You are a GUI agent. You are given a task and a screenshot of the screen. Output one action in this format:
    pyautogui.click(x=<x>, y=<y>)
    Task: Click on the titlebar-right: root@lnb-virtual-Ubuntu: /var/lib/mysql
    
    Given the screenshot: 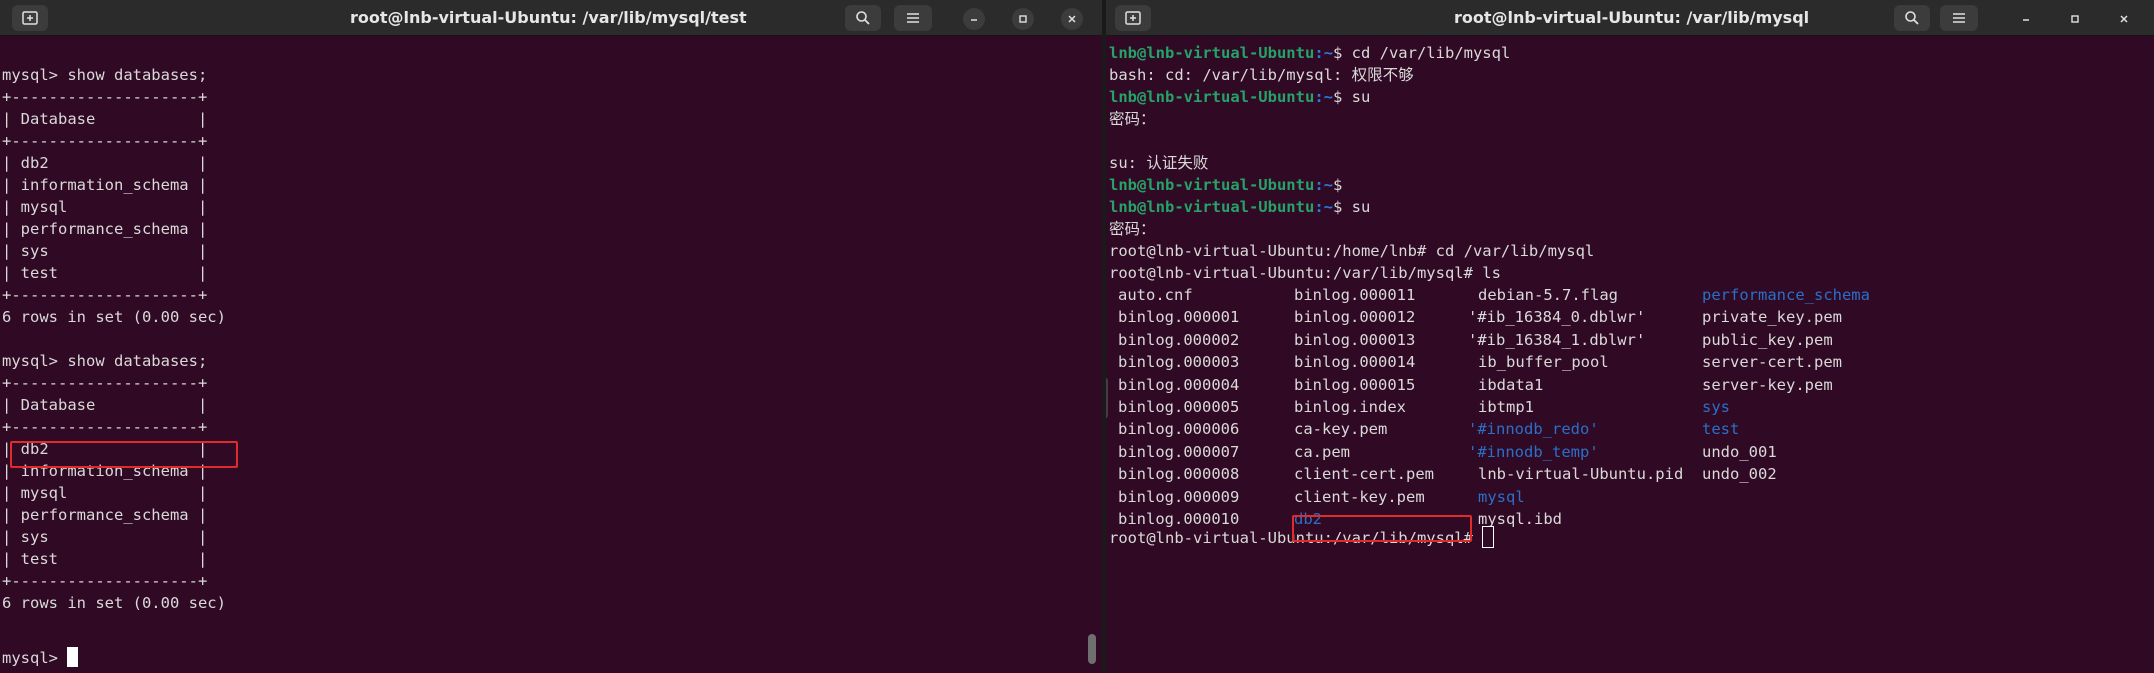 What is the action you would take?
    pyautogui.click(x=1630, y=18)
    